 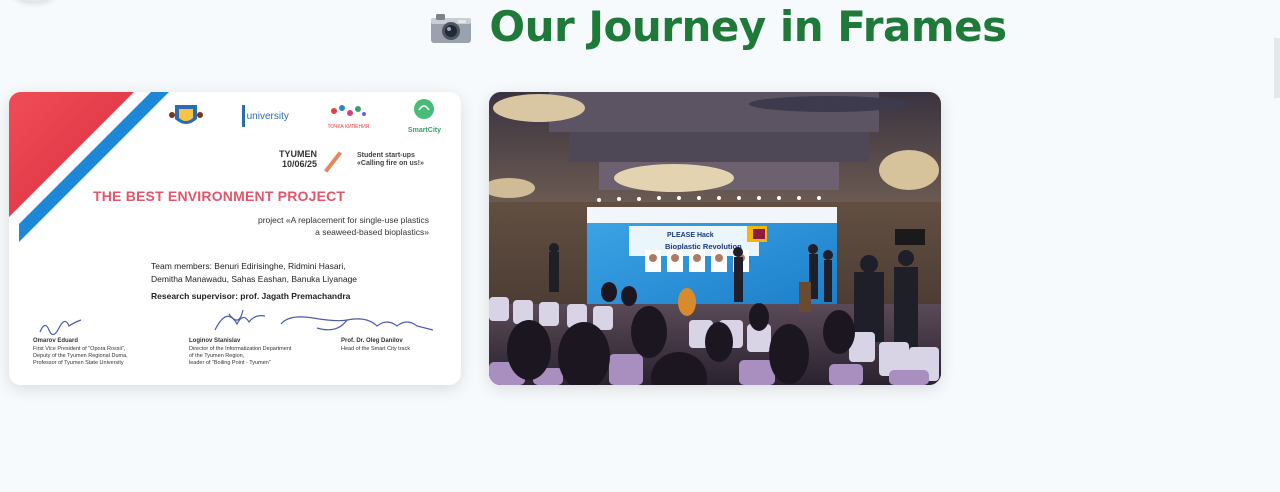 I want to click on certificate-logos: university ТОЧКА КИПЕНИЯ SmartCity, so click(x=305, y=116).